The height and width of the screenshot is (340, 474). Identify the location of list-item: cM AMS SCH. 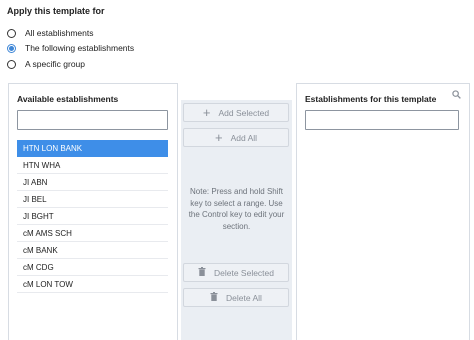
(92, 233).